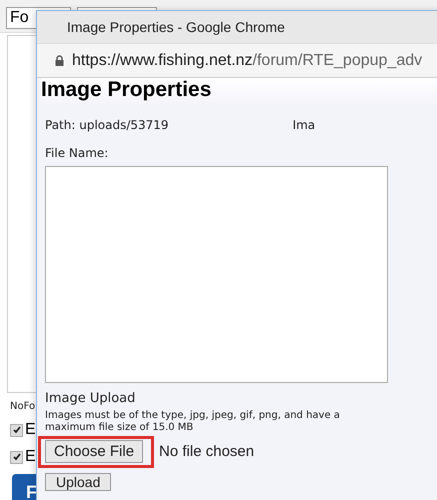  What do you see at coordinates (107, 125) in the screenshot?
I see `path-text: Path: uploads/53719` at bounding box center [107, 125].